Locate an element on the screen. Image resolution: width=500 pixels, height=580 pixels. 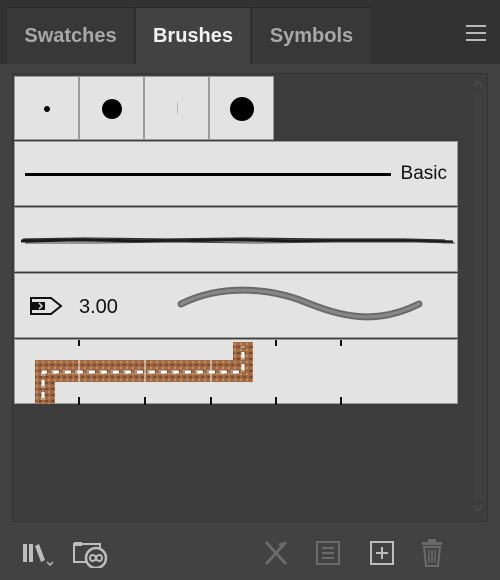
large-dot-icon is located at coordinates (242, 109).